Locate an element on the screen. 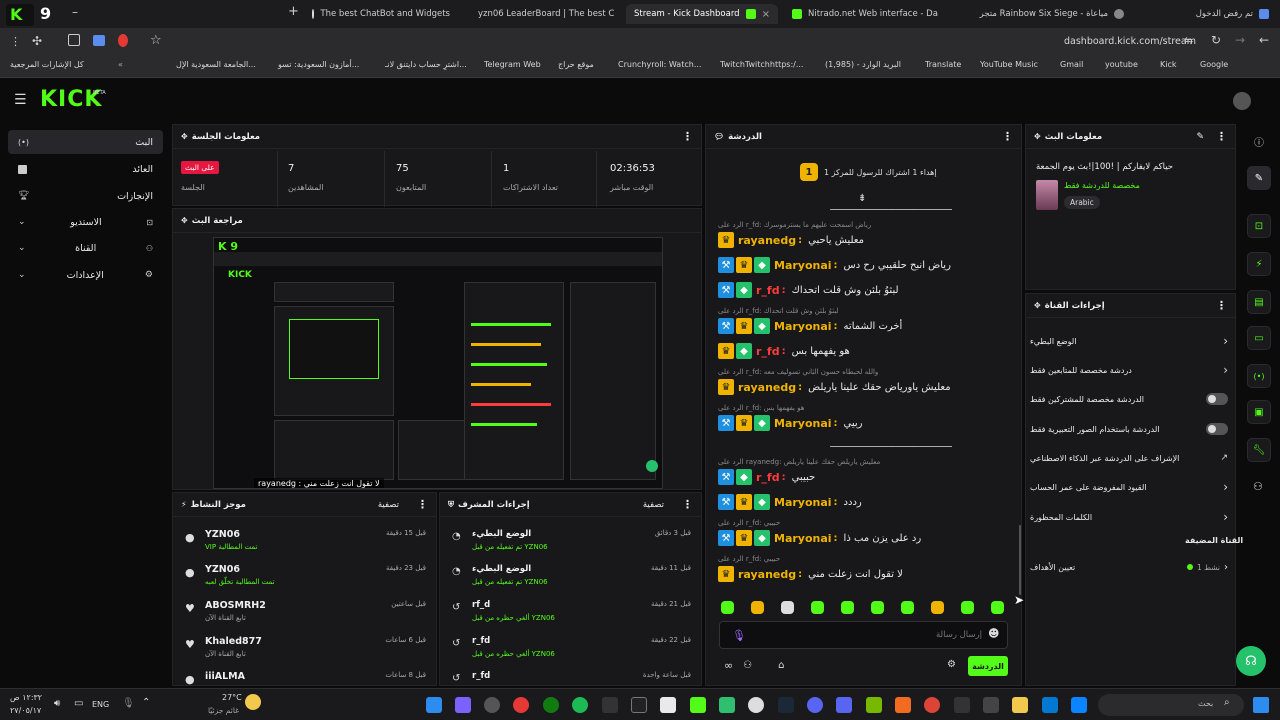 This screenshot has width=1280, height=720. bookmark-translate: Translate is located at coordinates (943, 64).